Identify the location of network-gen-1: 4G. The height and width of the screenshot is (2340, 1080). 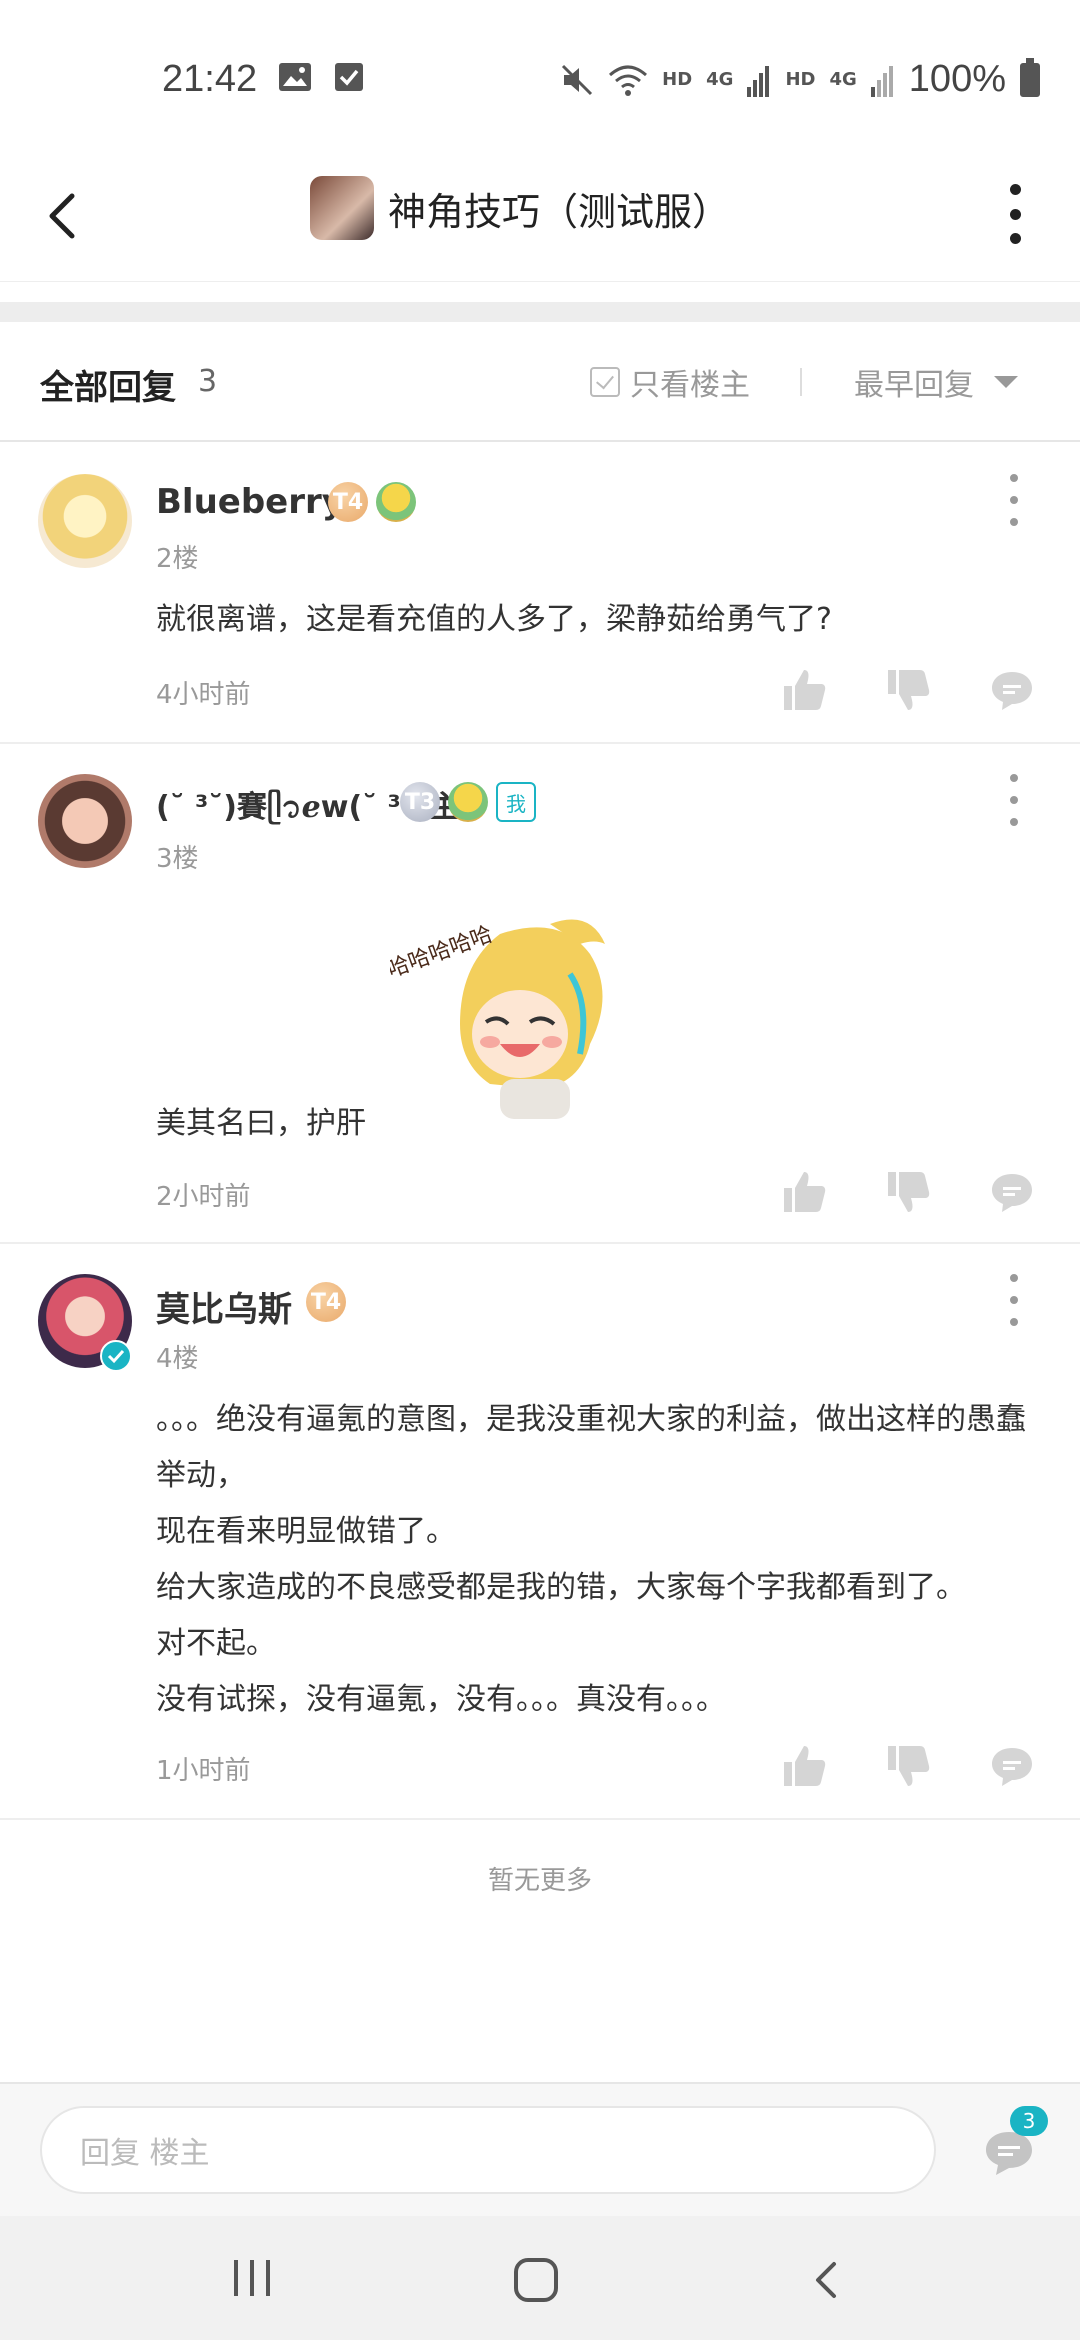
(720, 79).